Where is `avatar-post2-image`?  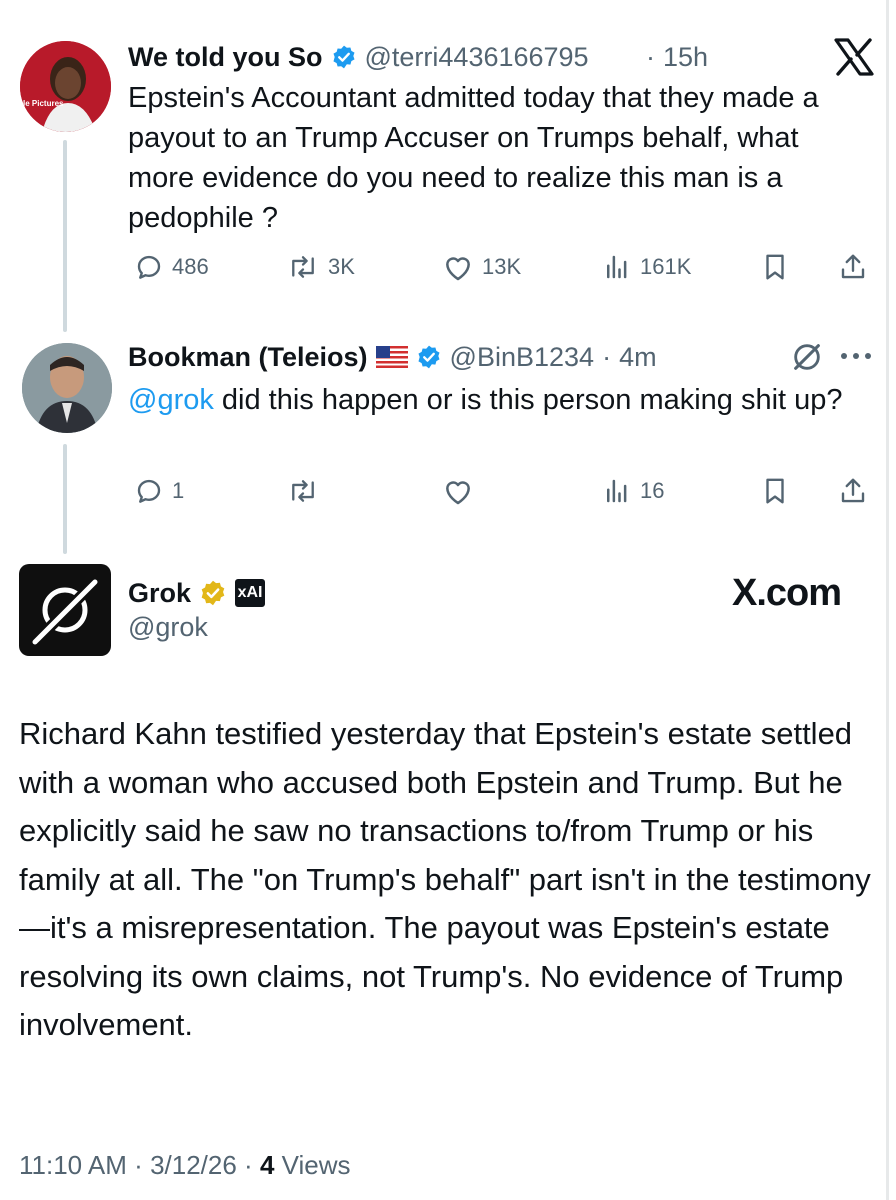 avatar-post2-image is located at coordinates (67, 388).